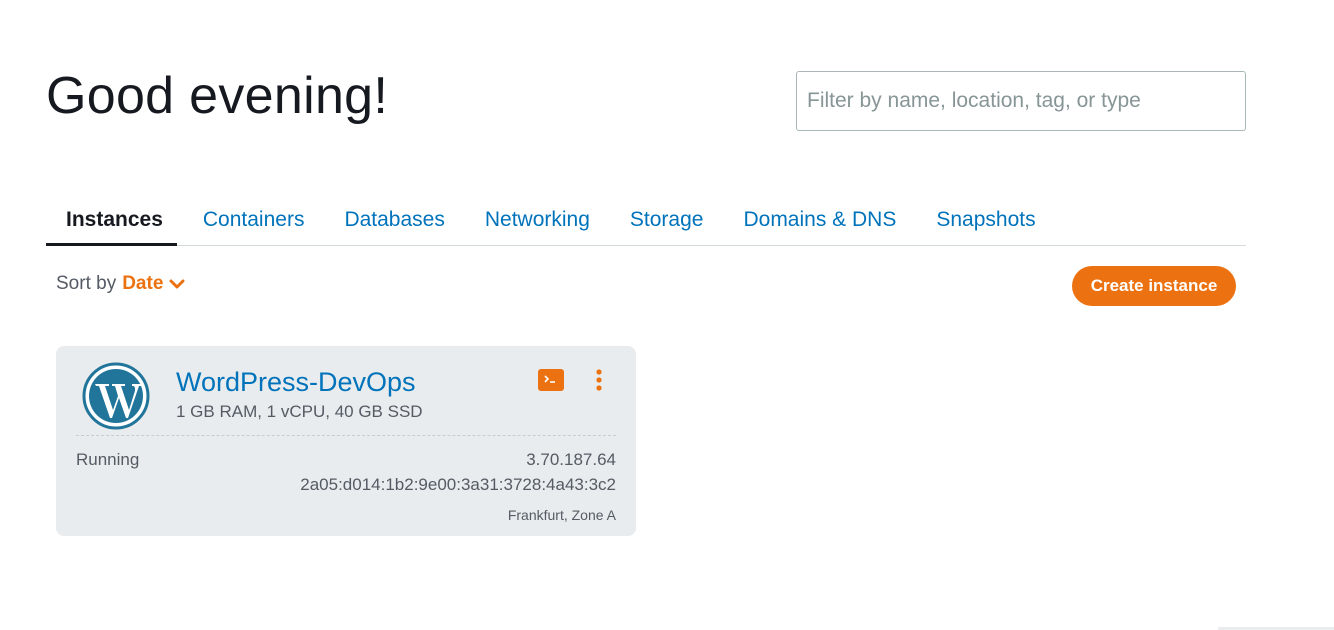  I want to click on public-ipv6: 2a05:d014:1b2:9e00:3a31:3728:4a43:3c2, so click(458, 484).